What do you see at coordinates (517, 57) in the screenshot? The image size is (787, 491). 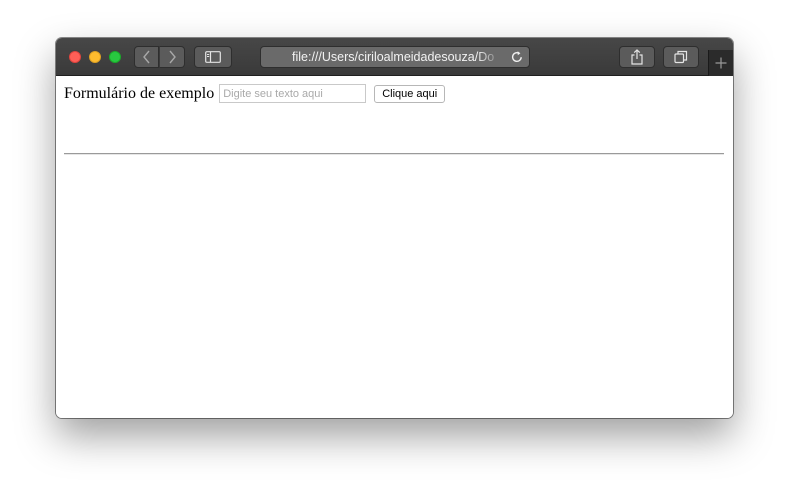 I see `reload-icon` at bounding box center [517, 57].